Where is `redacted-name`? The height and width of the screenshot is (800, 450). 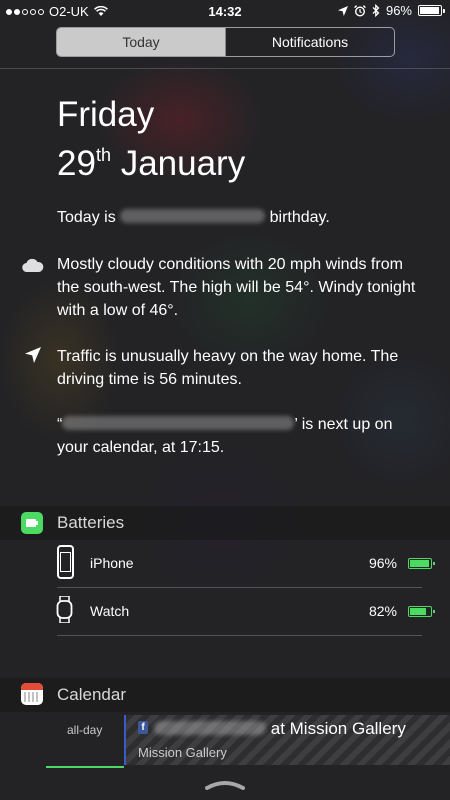 redacted-name is located at coordinates (193, 216).